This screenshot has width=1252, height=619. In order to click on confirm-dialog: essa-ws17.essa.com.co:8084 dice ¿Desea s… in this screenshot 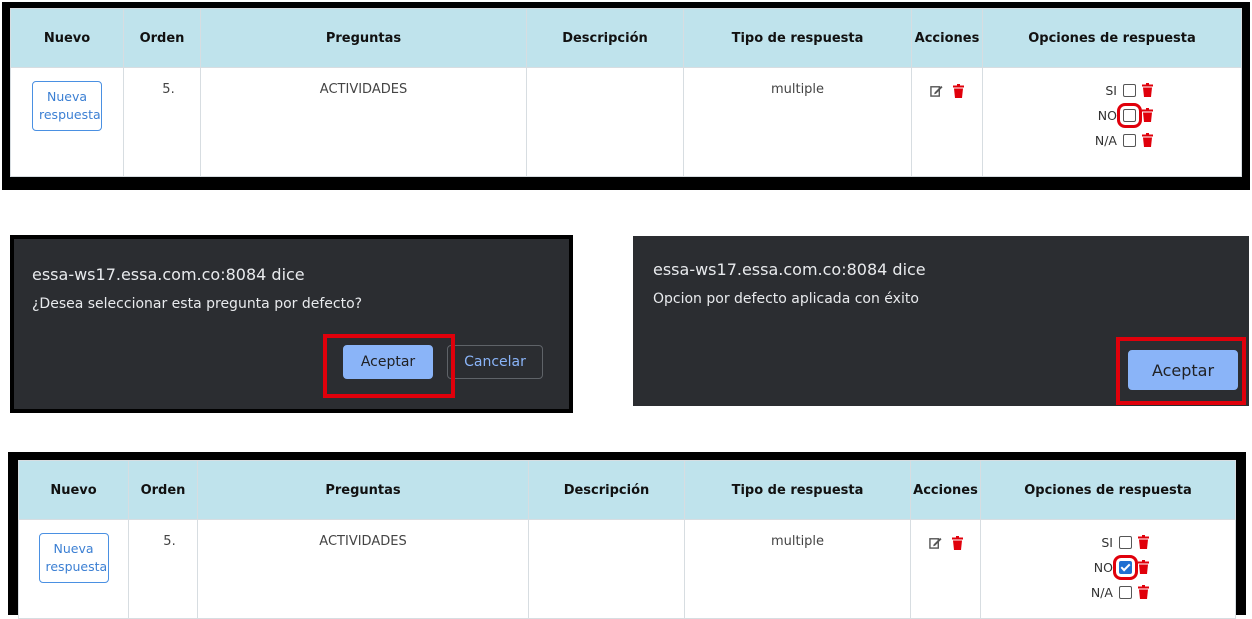, I will do `click(291, 324)`.